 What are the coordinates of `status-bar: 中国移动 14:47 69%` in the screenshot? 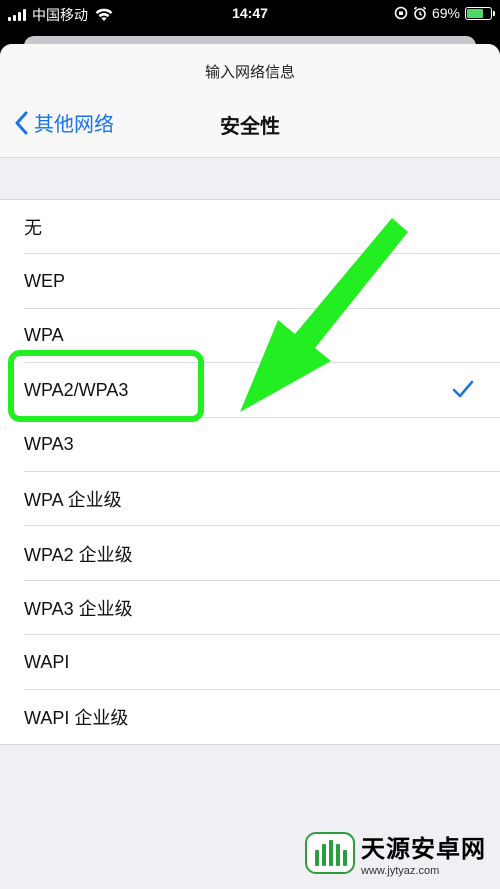 It's located at (250, 14).